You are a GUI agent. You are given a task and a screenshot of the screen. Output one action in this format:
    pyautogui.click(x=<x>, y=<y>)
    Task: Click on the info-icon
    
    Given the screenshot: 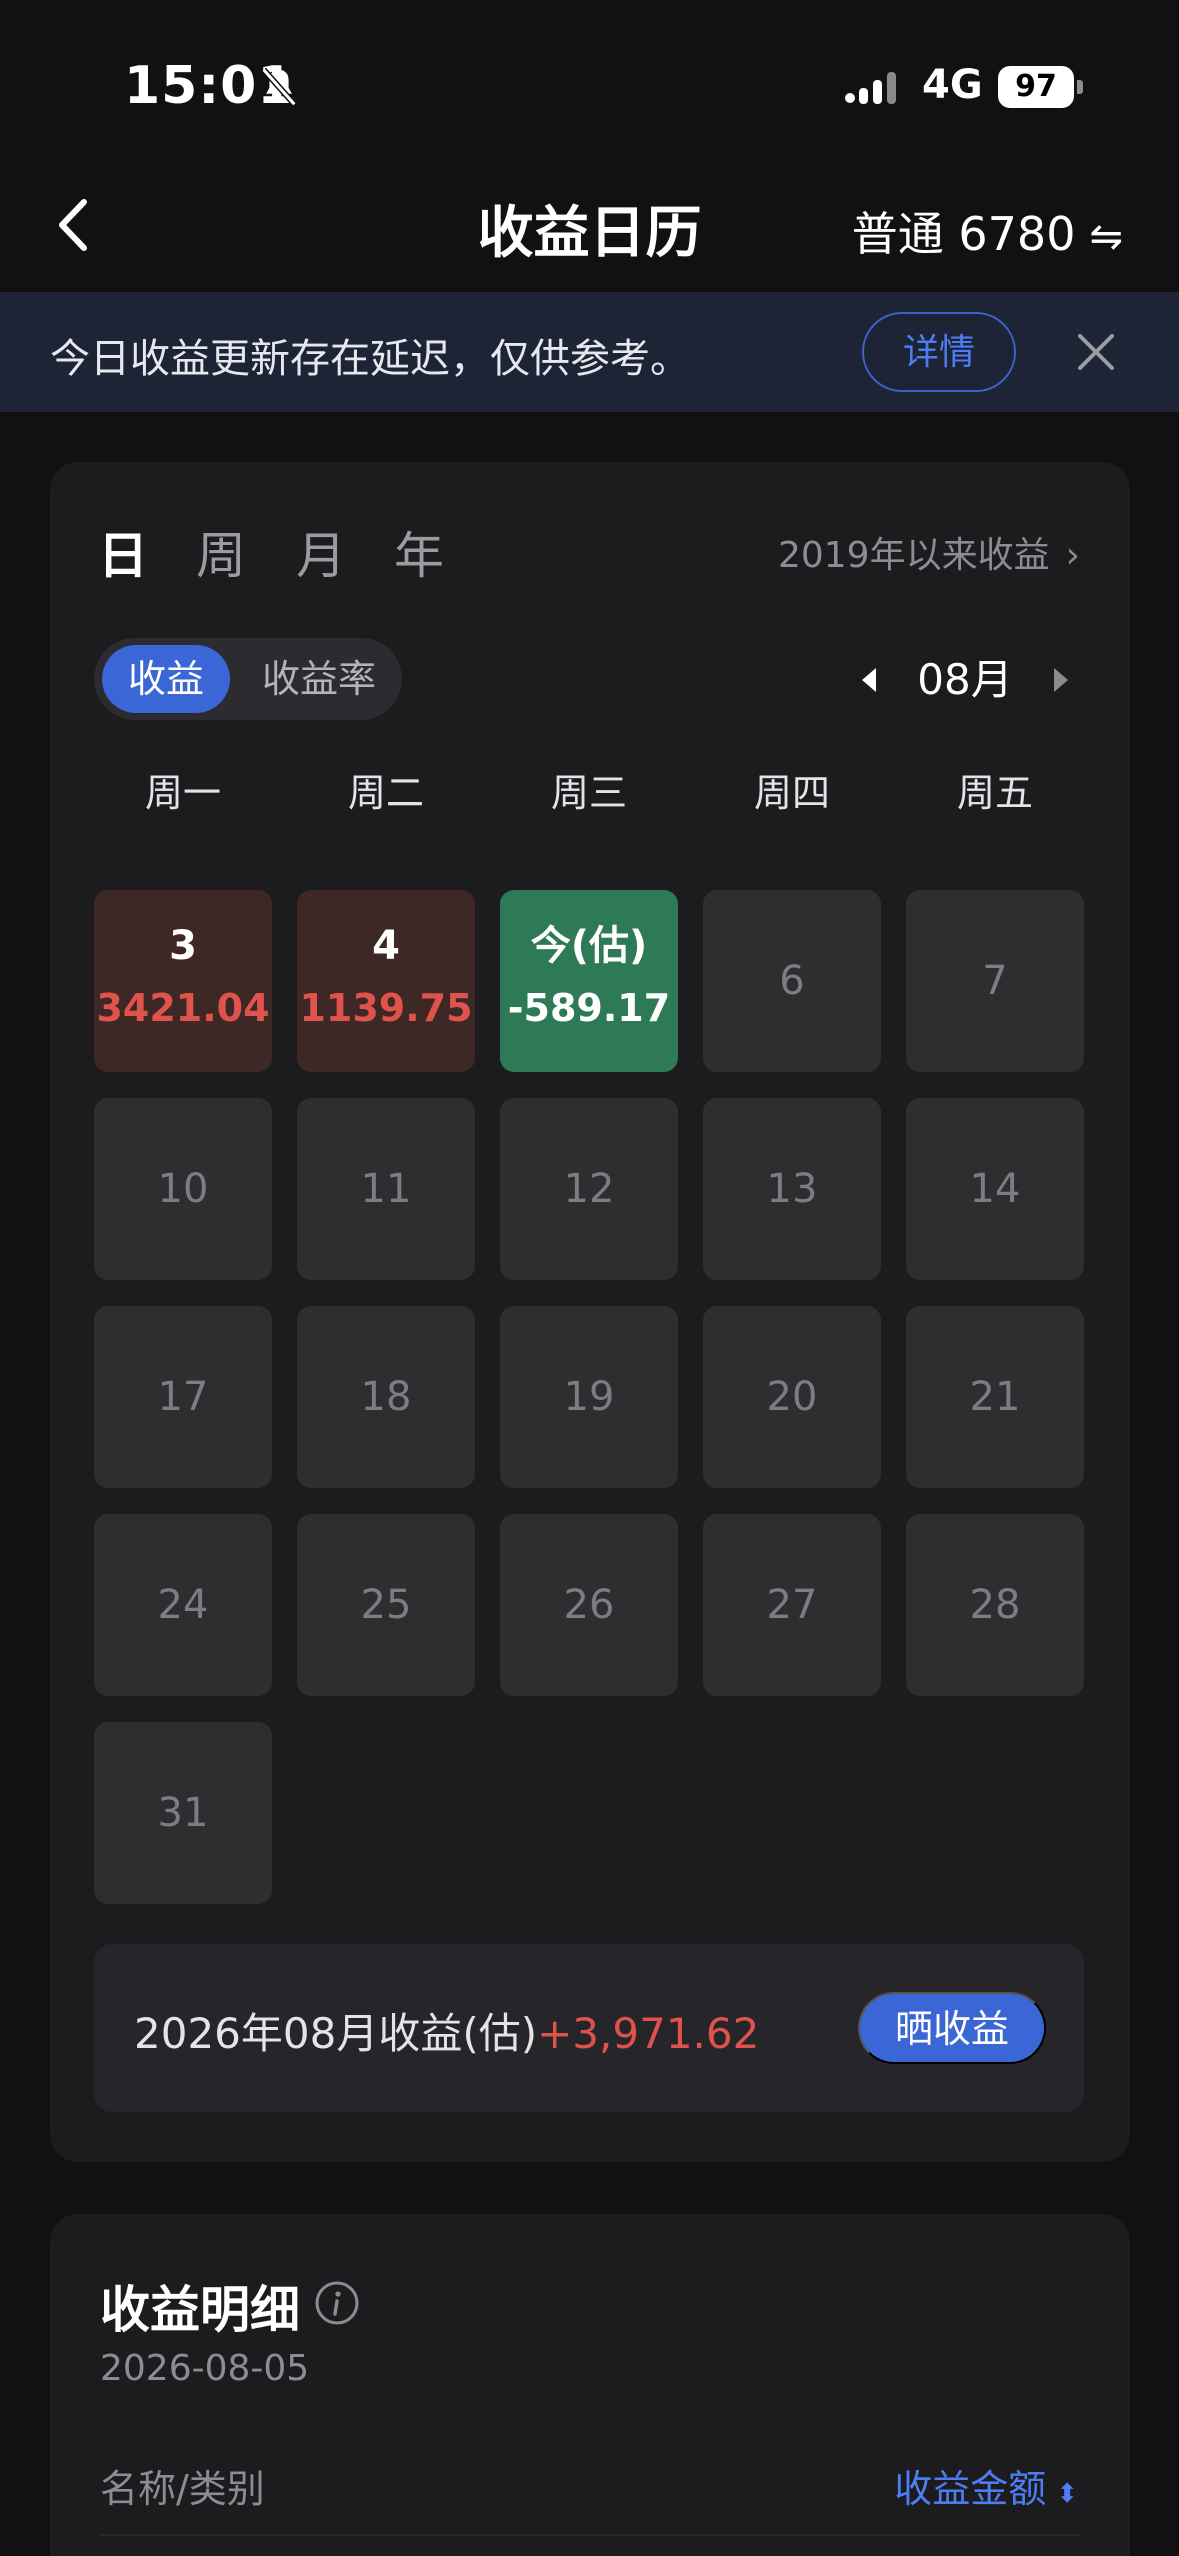 What is the action you would take?
    pyautogui.click(x=337, y=2303)
    